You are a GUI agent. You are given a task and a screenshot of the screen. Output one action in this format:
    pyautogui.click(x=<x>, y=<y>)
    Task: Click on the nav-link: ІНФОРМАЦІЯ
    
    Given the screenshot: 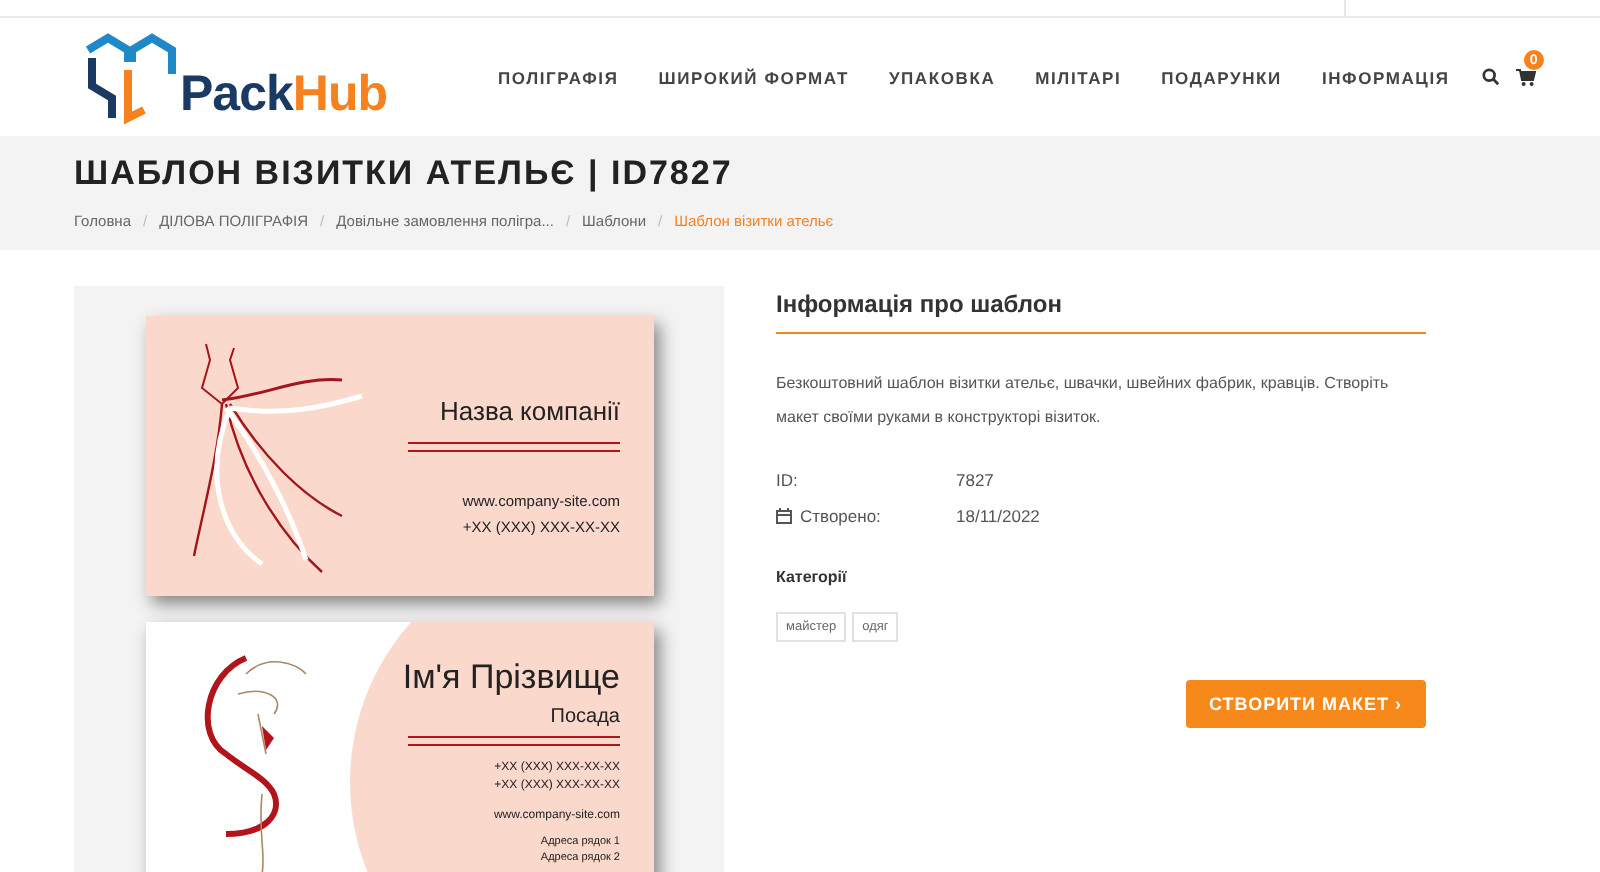 What is the action you would take?
    pyautogui.click(x=1385, y=77)
    